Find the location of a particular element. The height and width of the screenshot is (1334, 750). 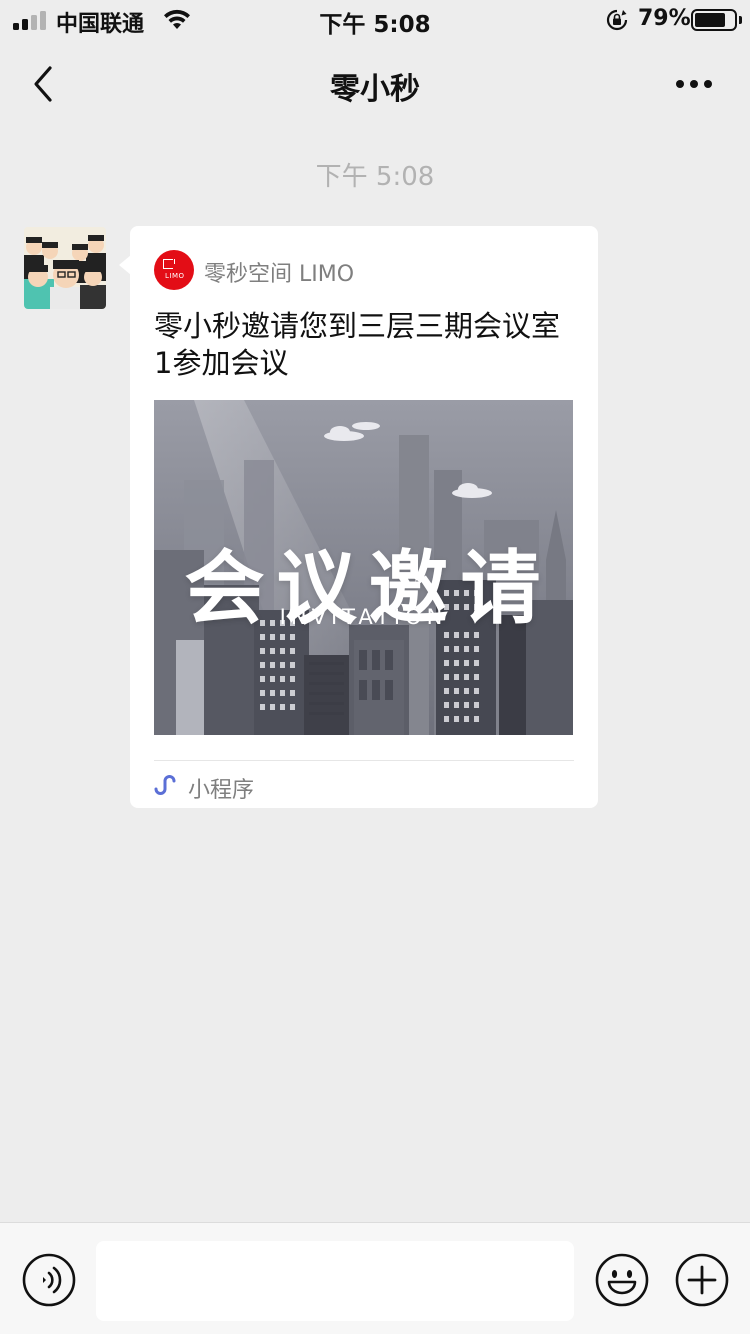

more-icon is located at coordinates (694, 84).